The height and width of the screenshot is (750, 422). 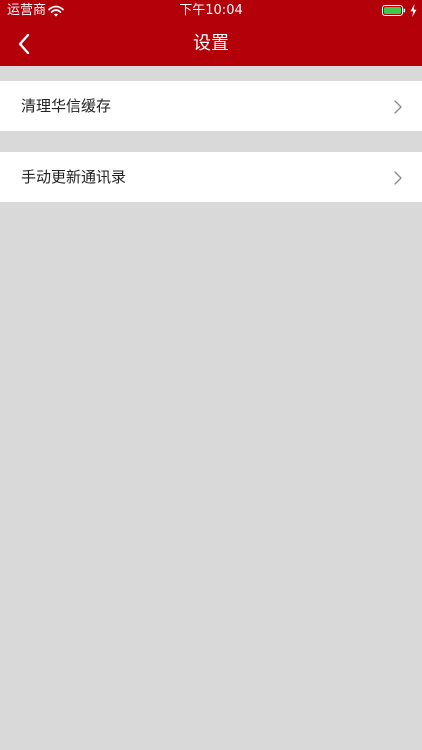 I want to click on update-contacts-row: 手动更新通讯录, so click(x=211, y=177).